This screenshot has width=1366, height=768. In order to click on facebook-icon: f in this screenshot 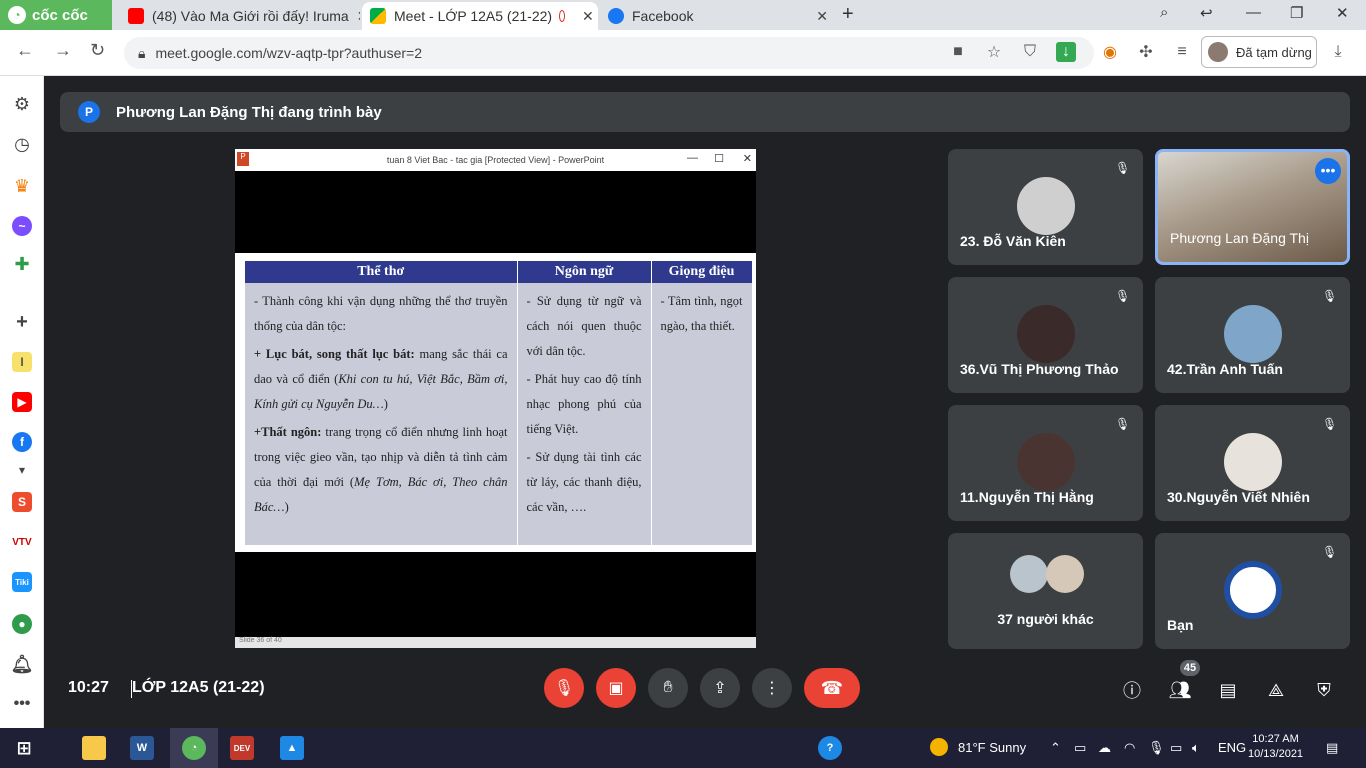, I will do `click(22, 442)`.